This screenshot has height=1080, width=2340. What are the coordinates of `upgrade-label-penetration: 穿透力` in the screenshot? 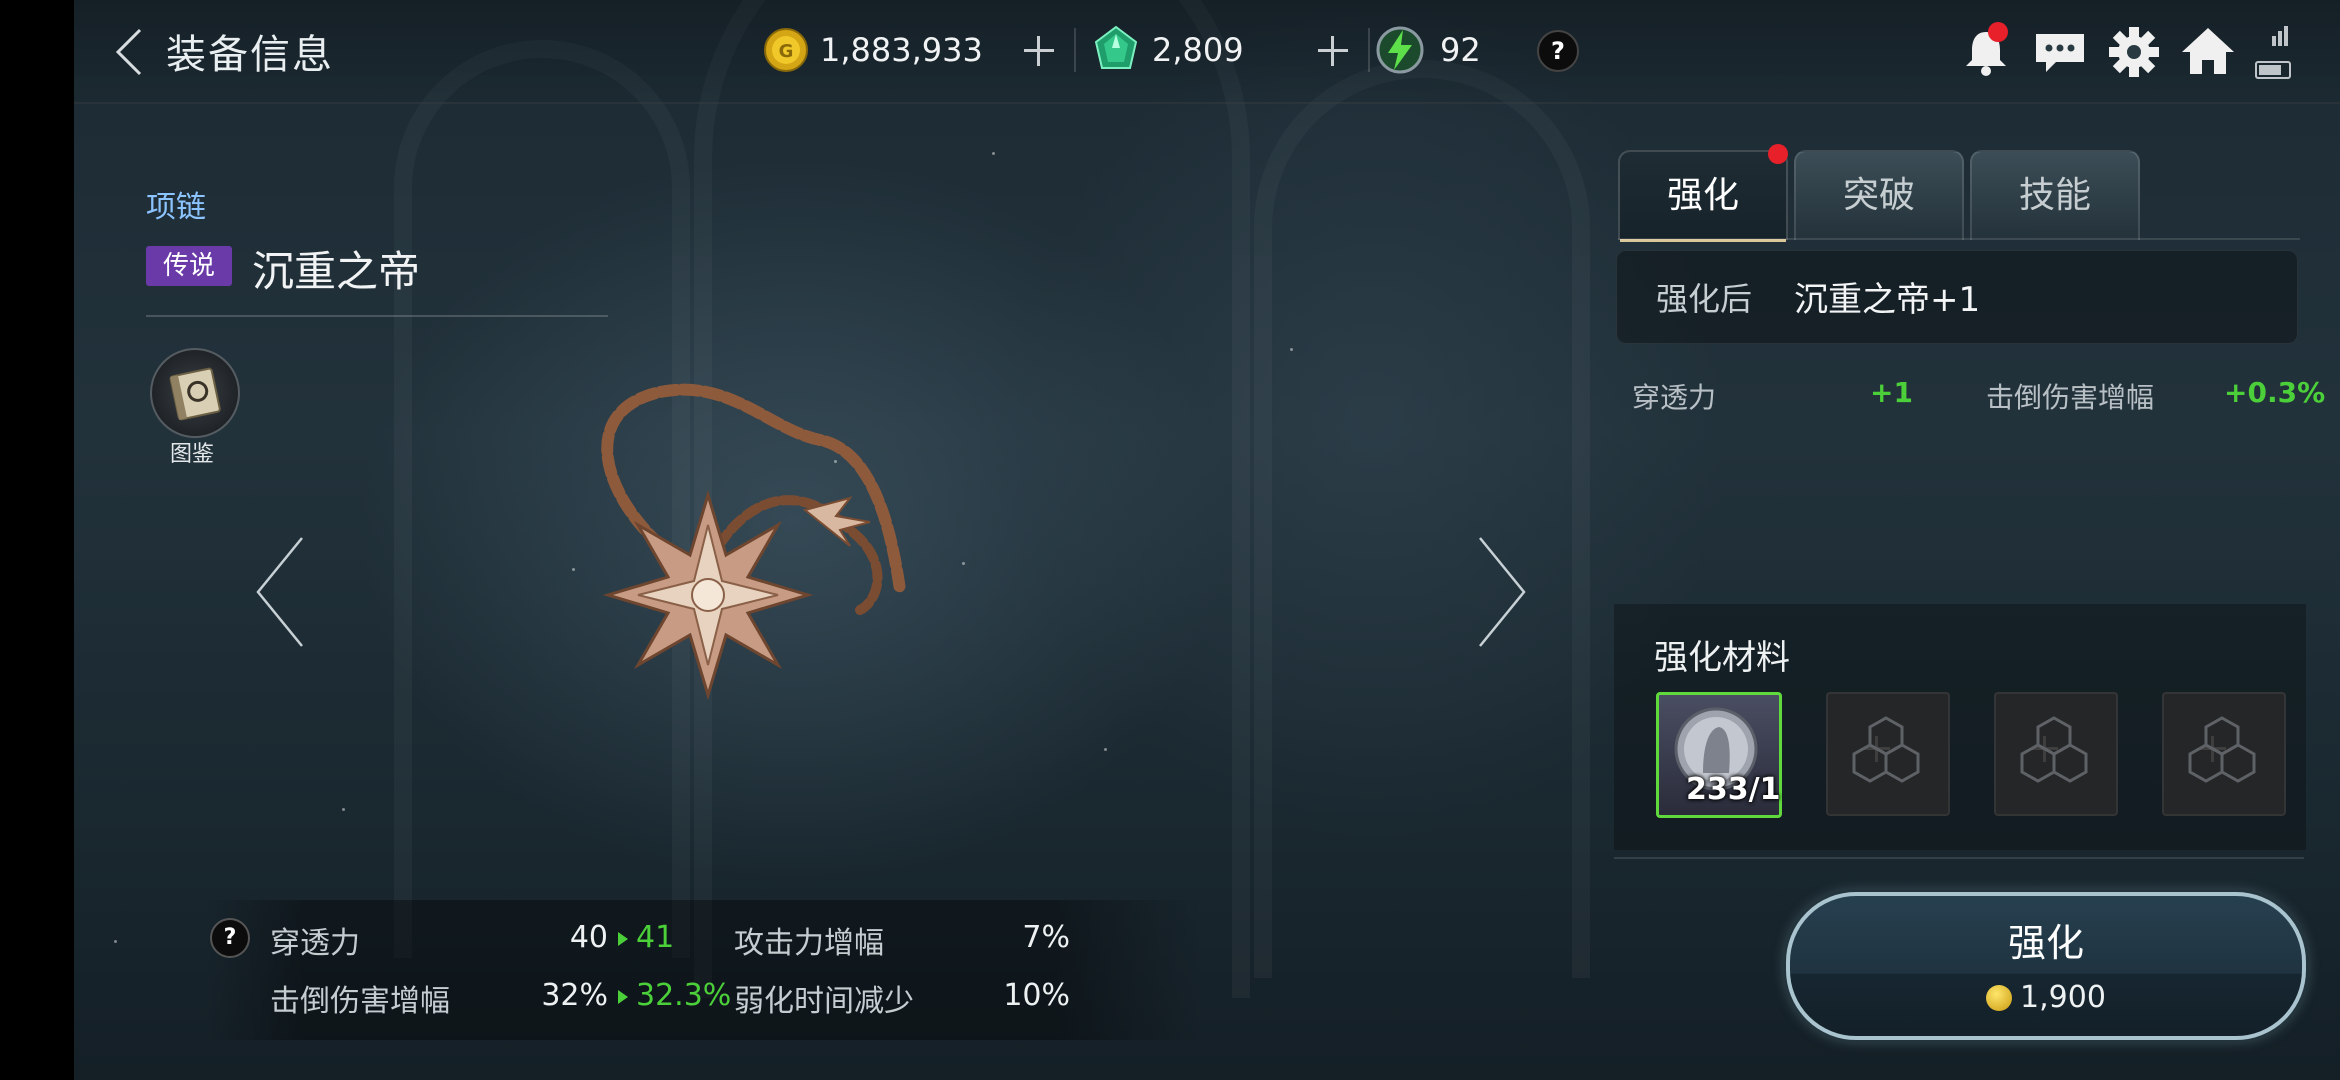 It's located at (1674, 397).